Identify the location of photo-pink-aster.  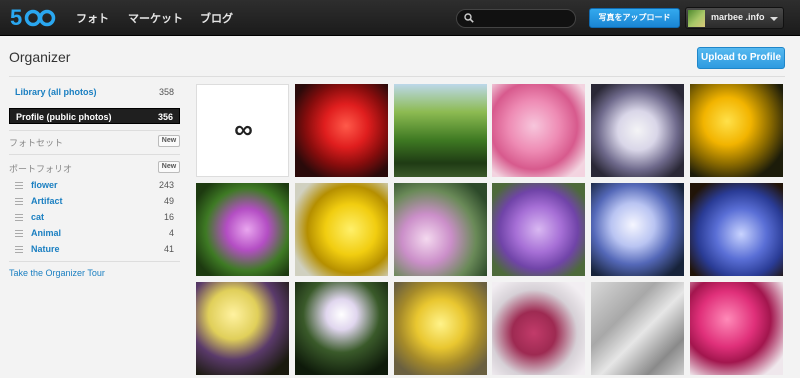
(242, 229).